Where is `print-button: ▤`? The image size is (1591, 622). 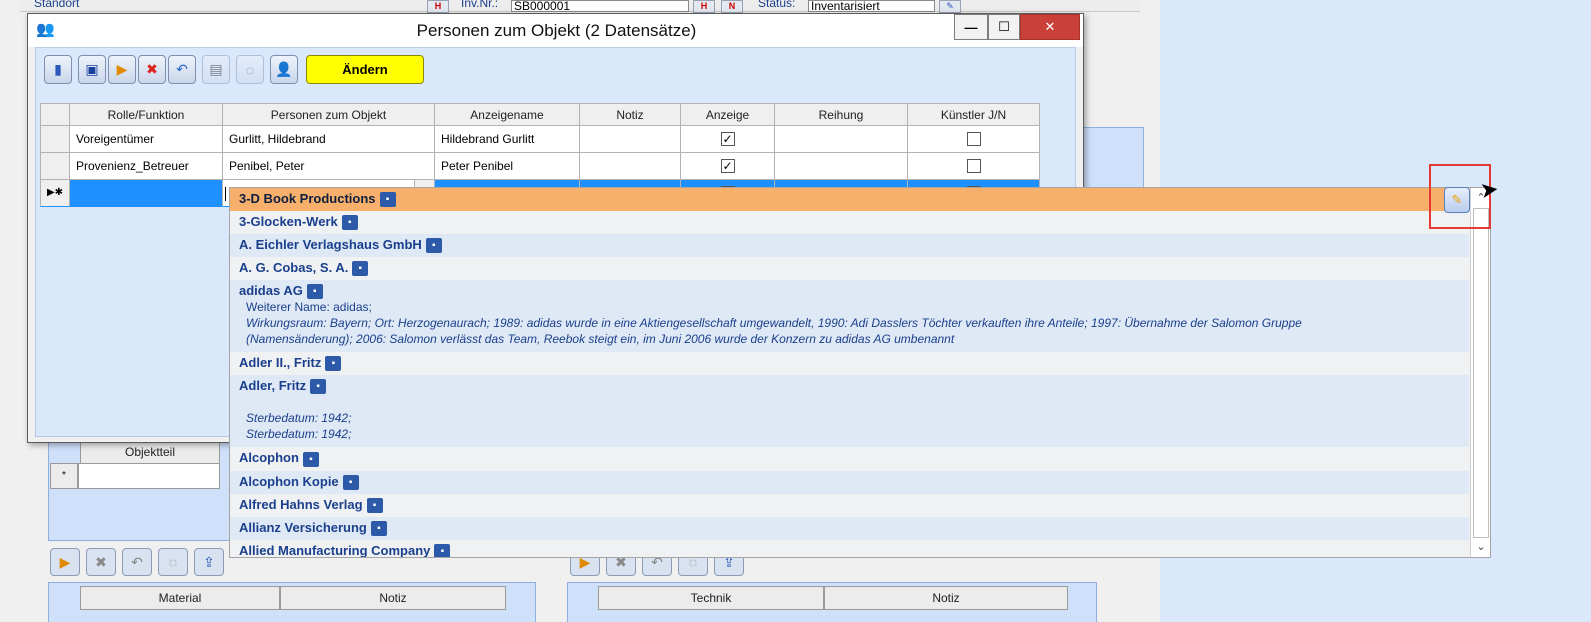
print-button: ▤ is located at coordinates (216, 69).